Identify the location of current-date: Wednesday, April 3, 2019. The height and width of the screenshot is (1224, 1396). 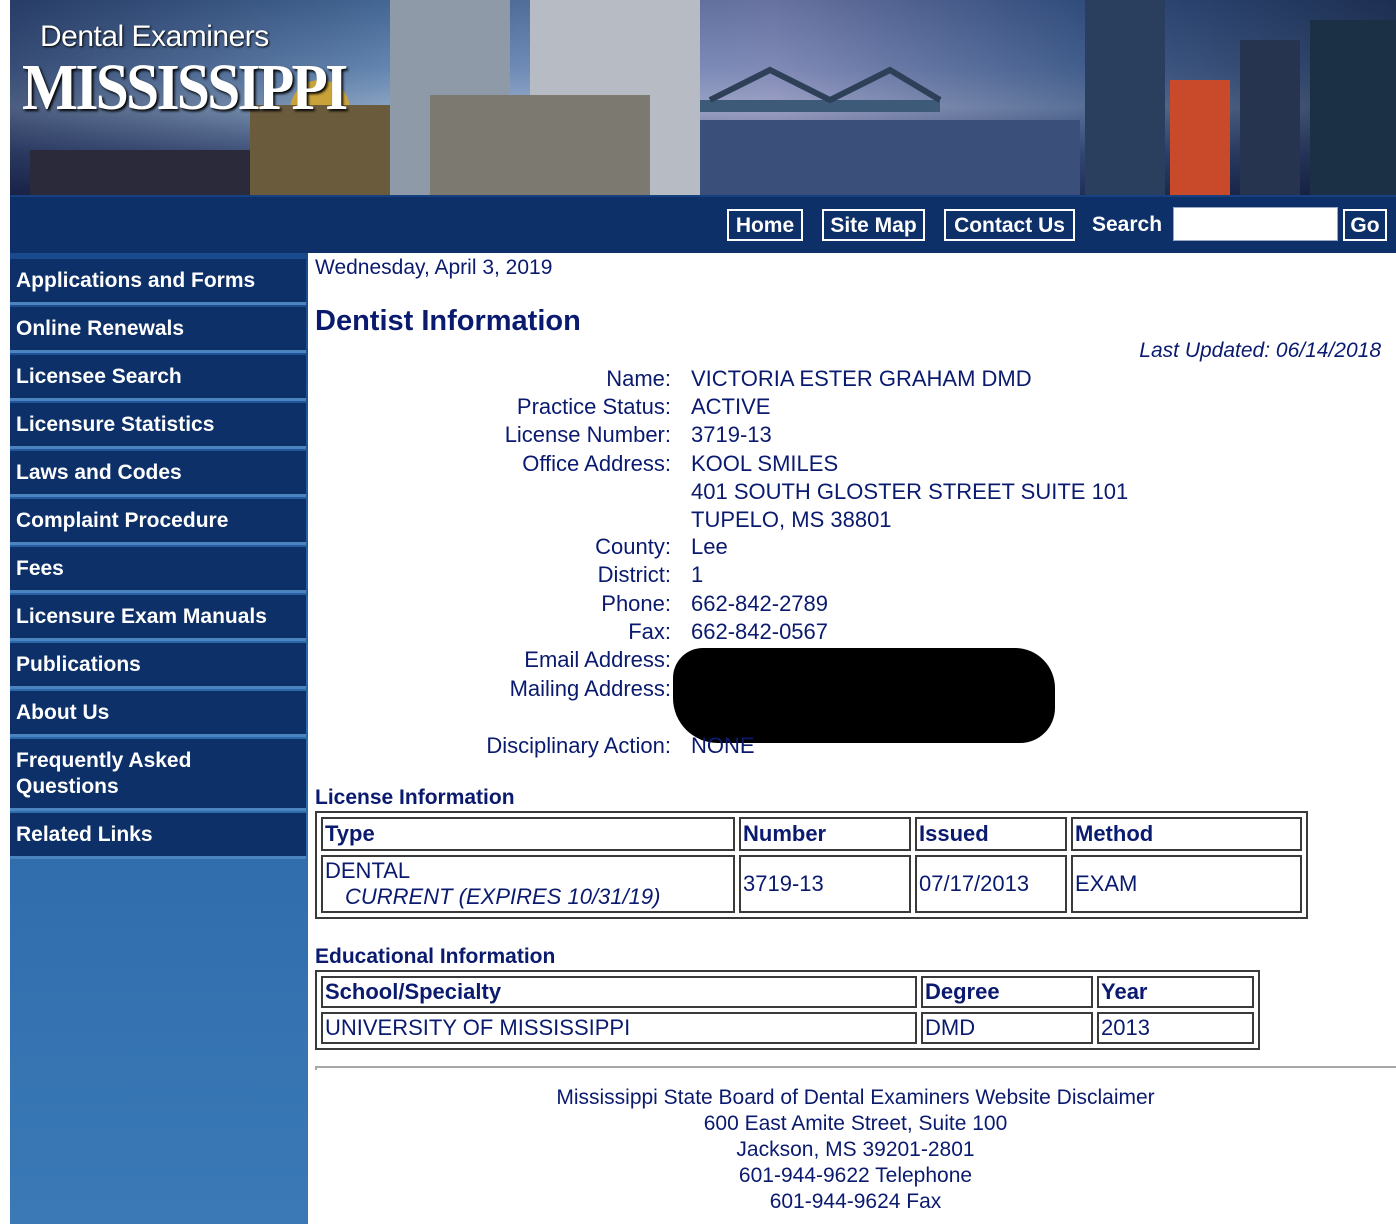
(434, 267).